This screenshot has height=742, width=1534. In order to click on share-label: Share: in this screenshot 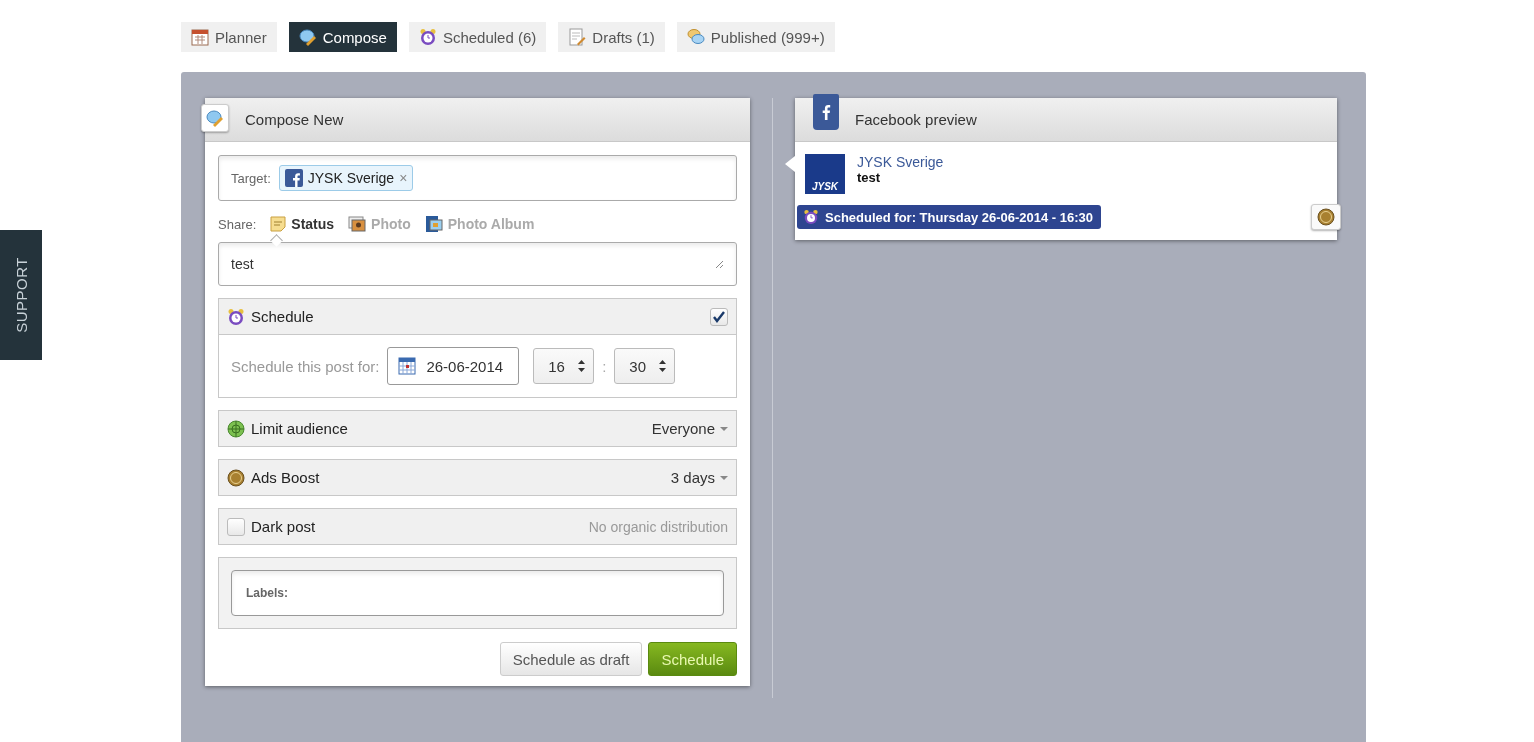, I will do `click(237, 224)`.